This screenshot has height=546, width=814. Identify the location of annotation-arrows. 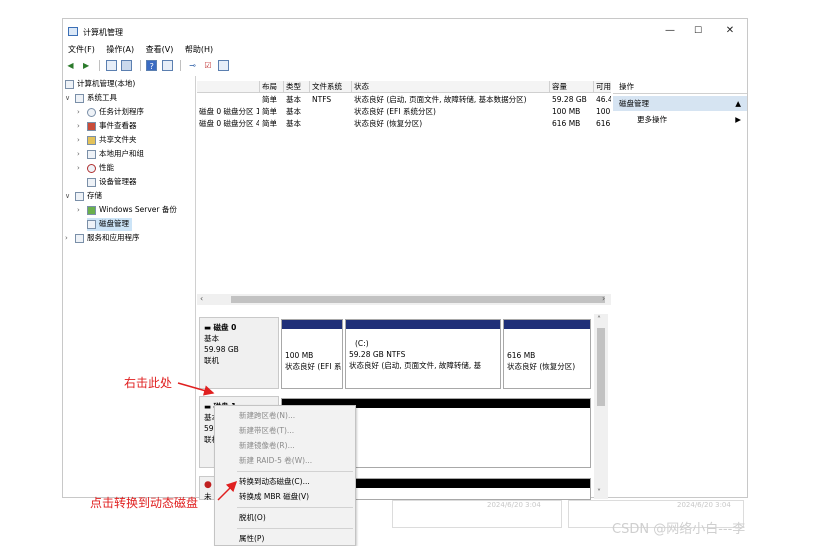
(207, 441).